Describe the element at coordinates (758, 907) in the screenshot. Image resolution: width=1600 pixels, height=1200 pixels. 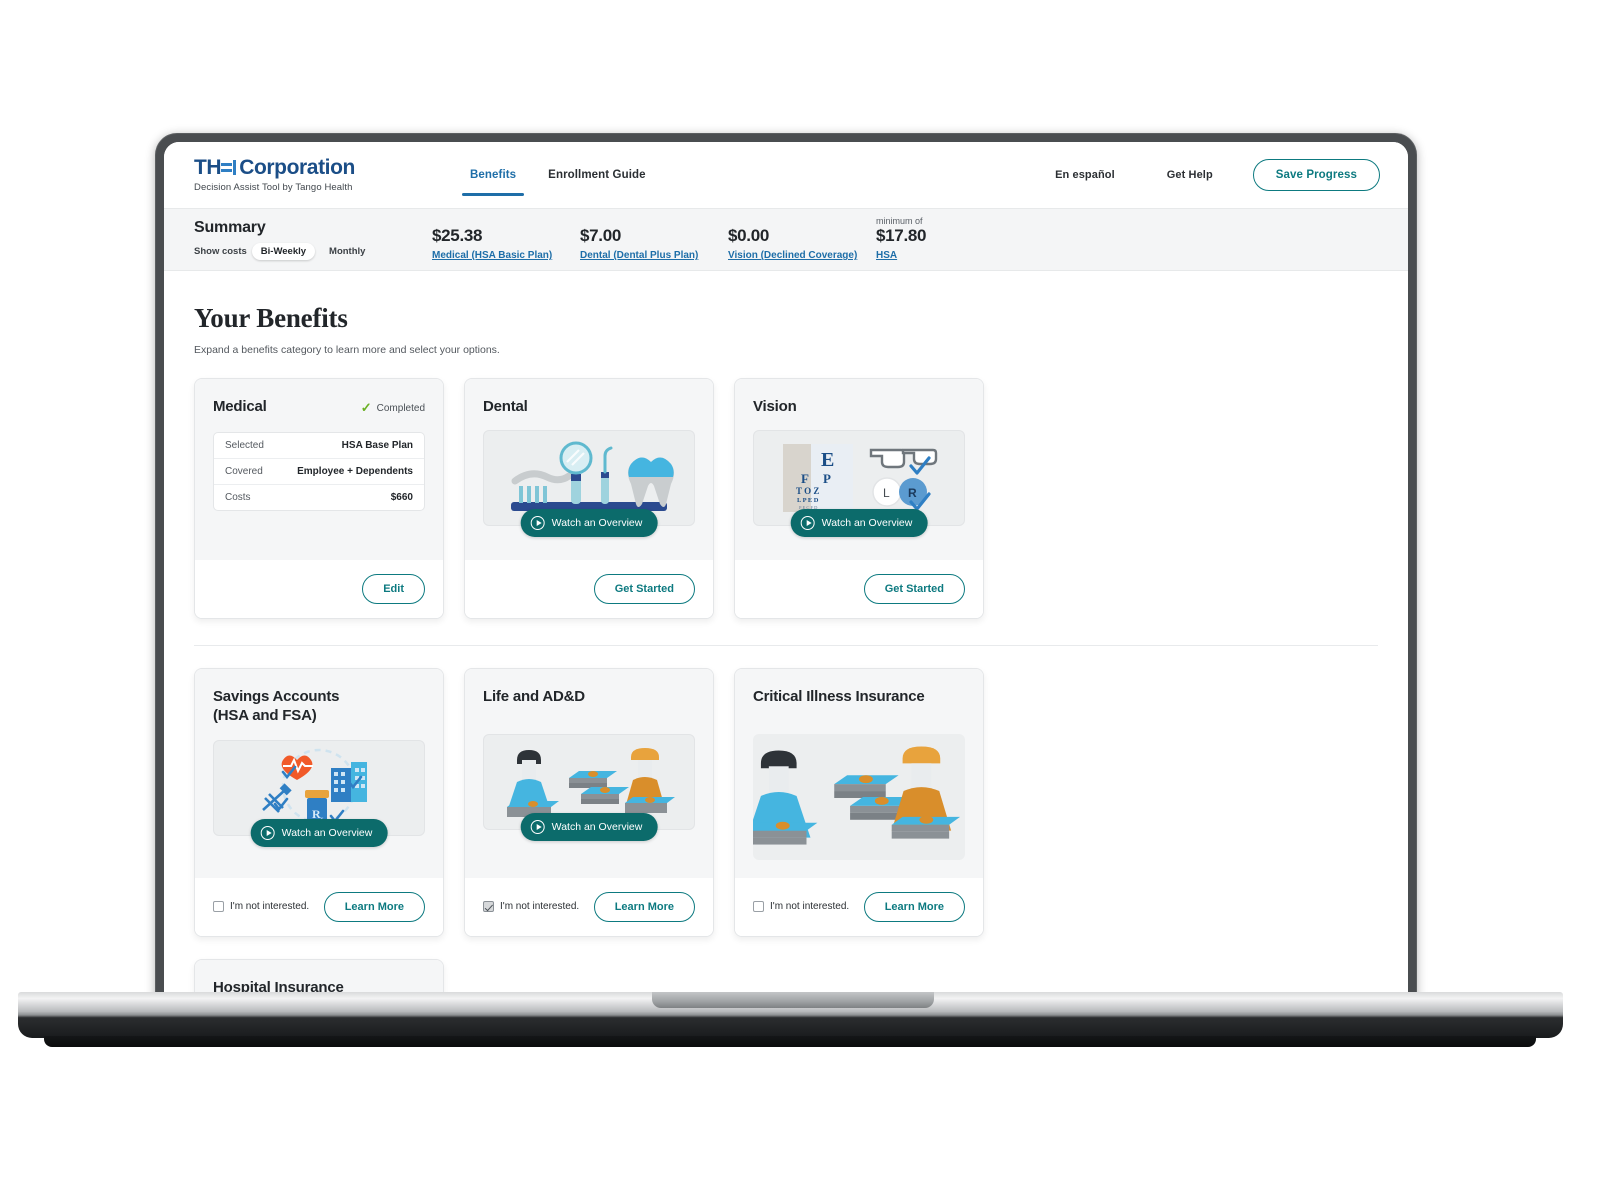
I see `critical-not-interested-checkbox` at that location.